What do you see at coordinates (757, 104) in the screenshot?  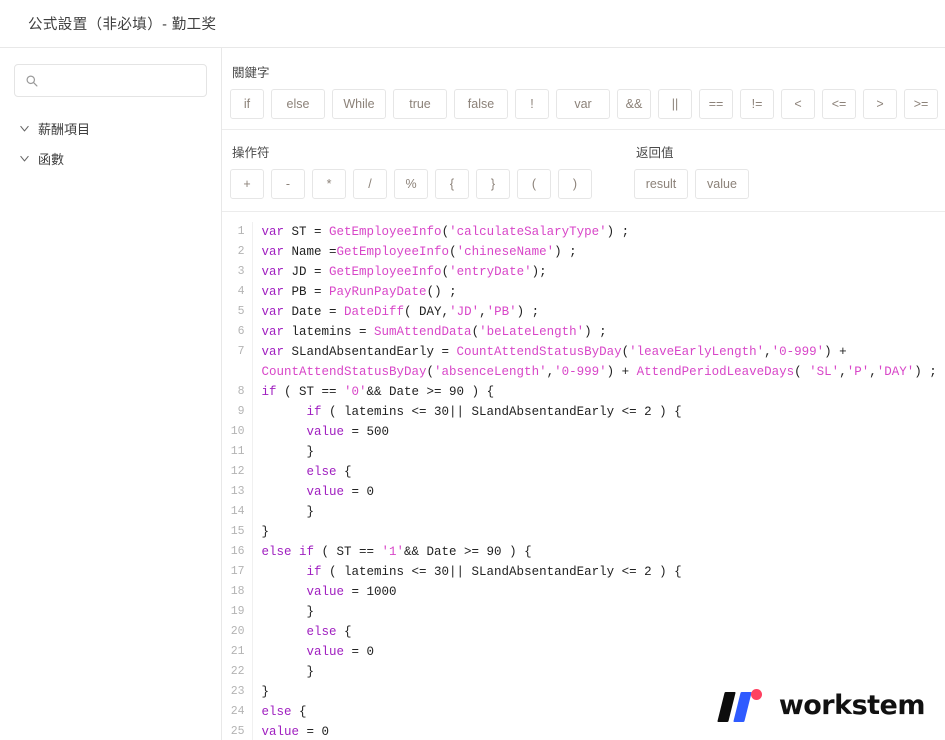 I see `keyword-chip-10: !=` at bounding box center [757, 104].